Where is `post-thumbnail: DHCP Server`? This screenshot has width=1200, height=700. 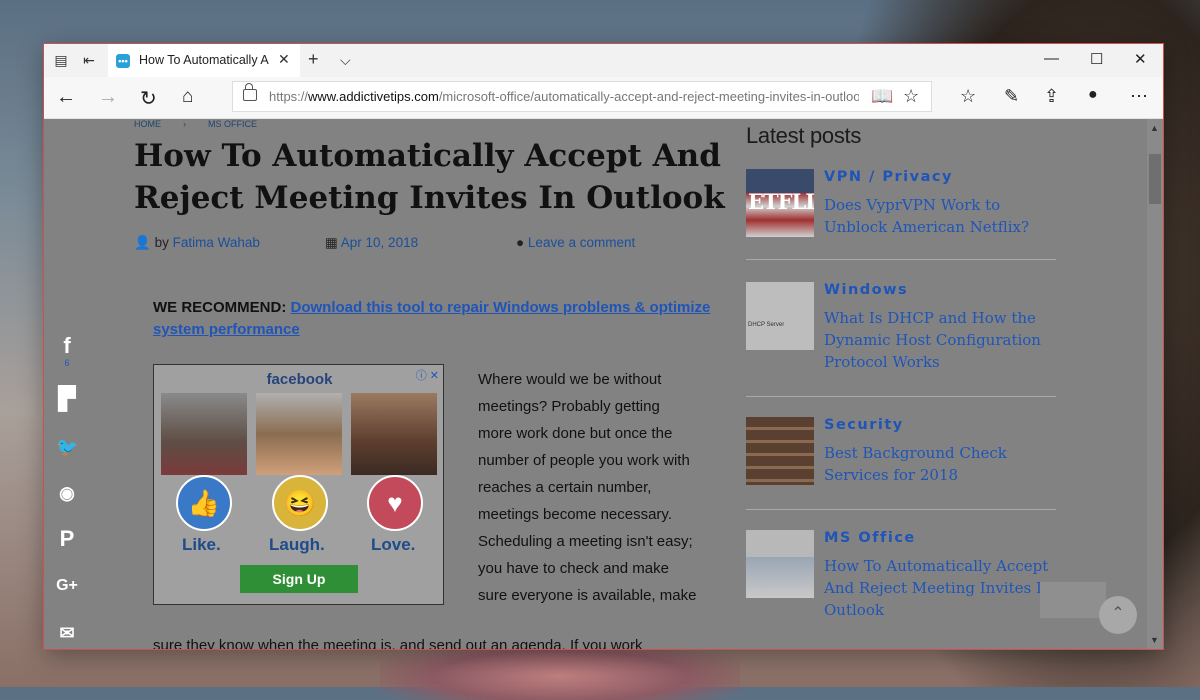
post-thumbnail: DHCP Server is located at coordinates (780, 316).